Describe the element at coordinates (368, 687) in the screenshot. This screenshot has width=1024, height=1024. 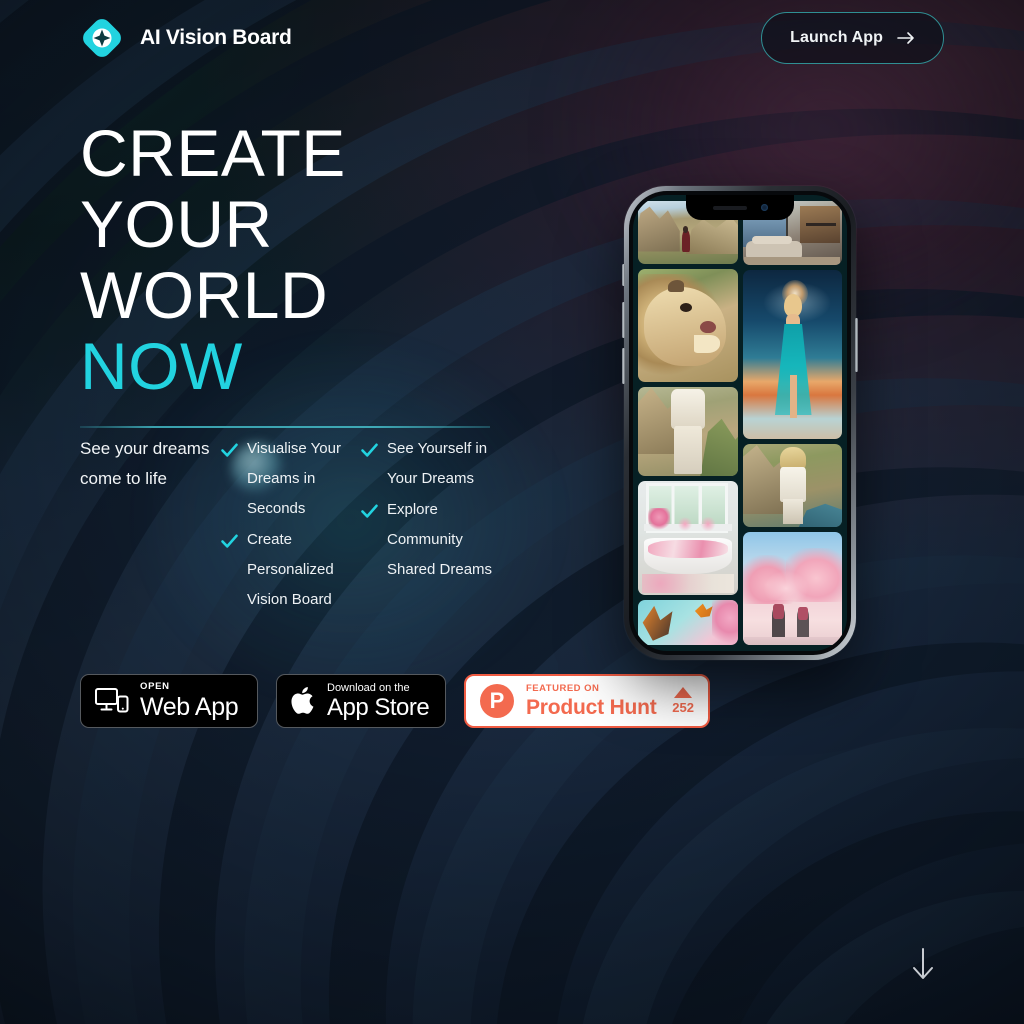
I see `app-store-small-label: Download on the` at that location.